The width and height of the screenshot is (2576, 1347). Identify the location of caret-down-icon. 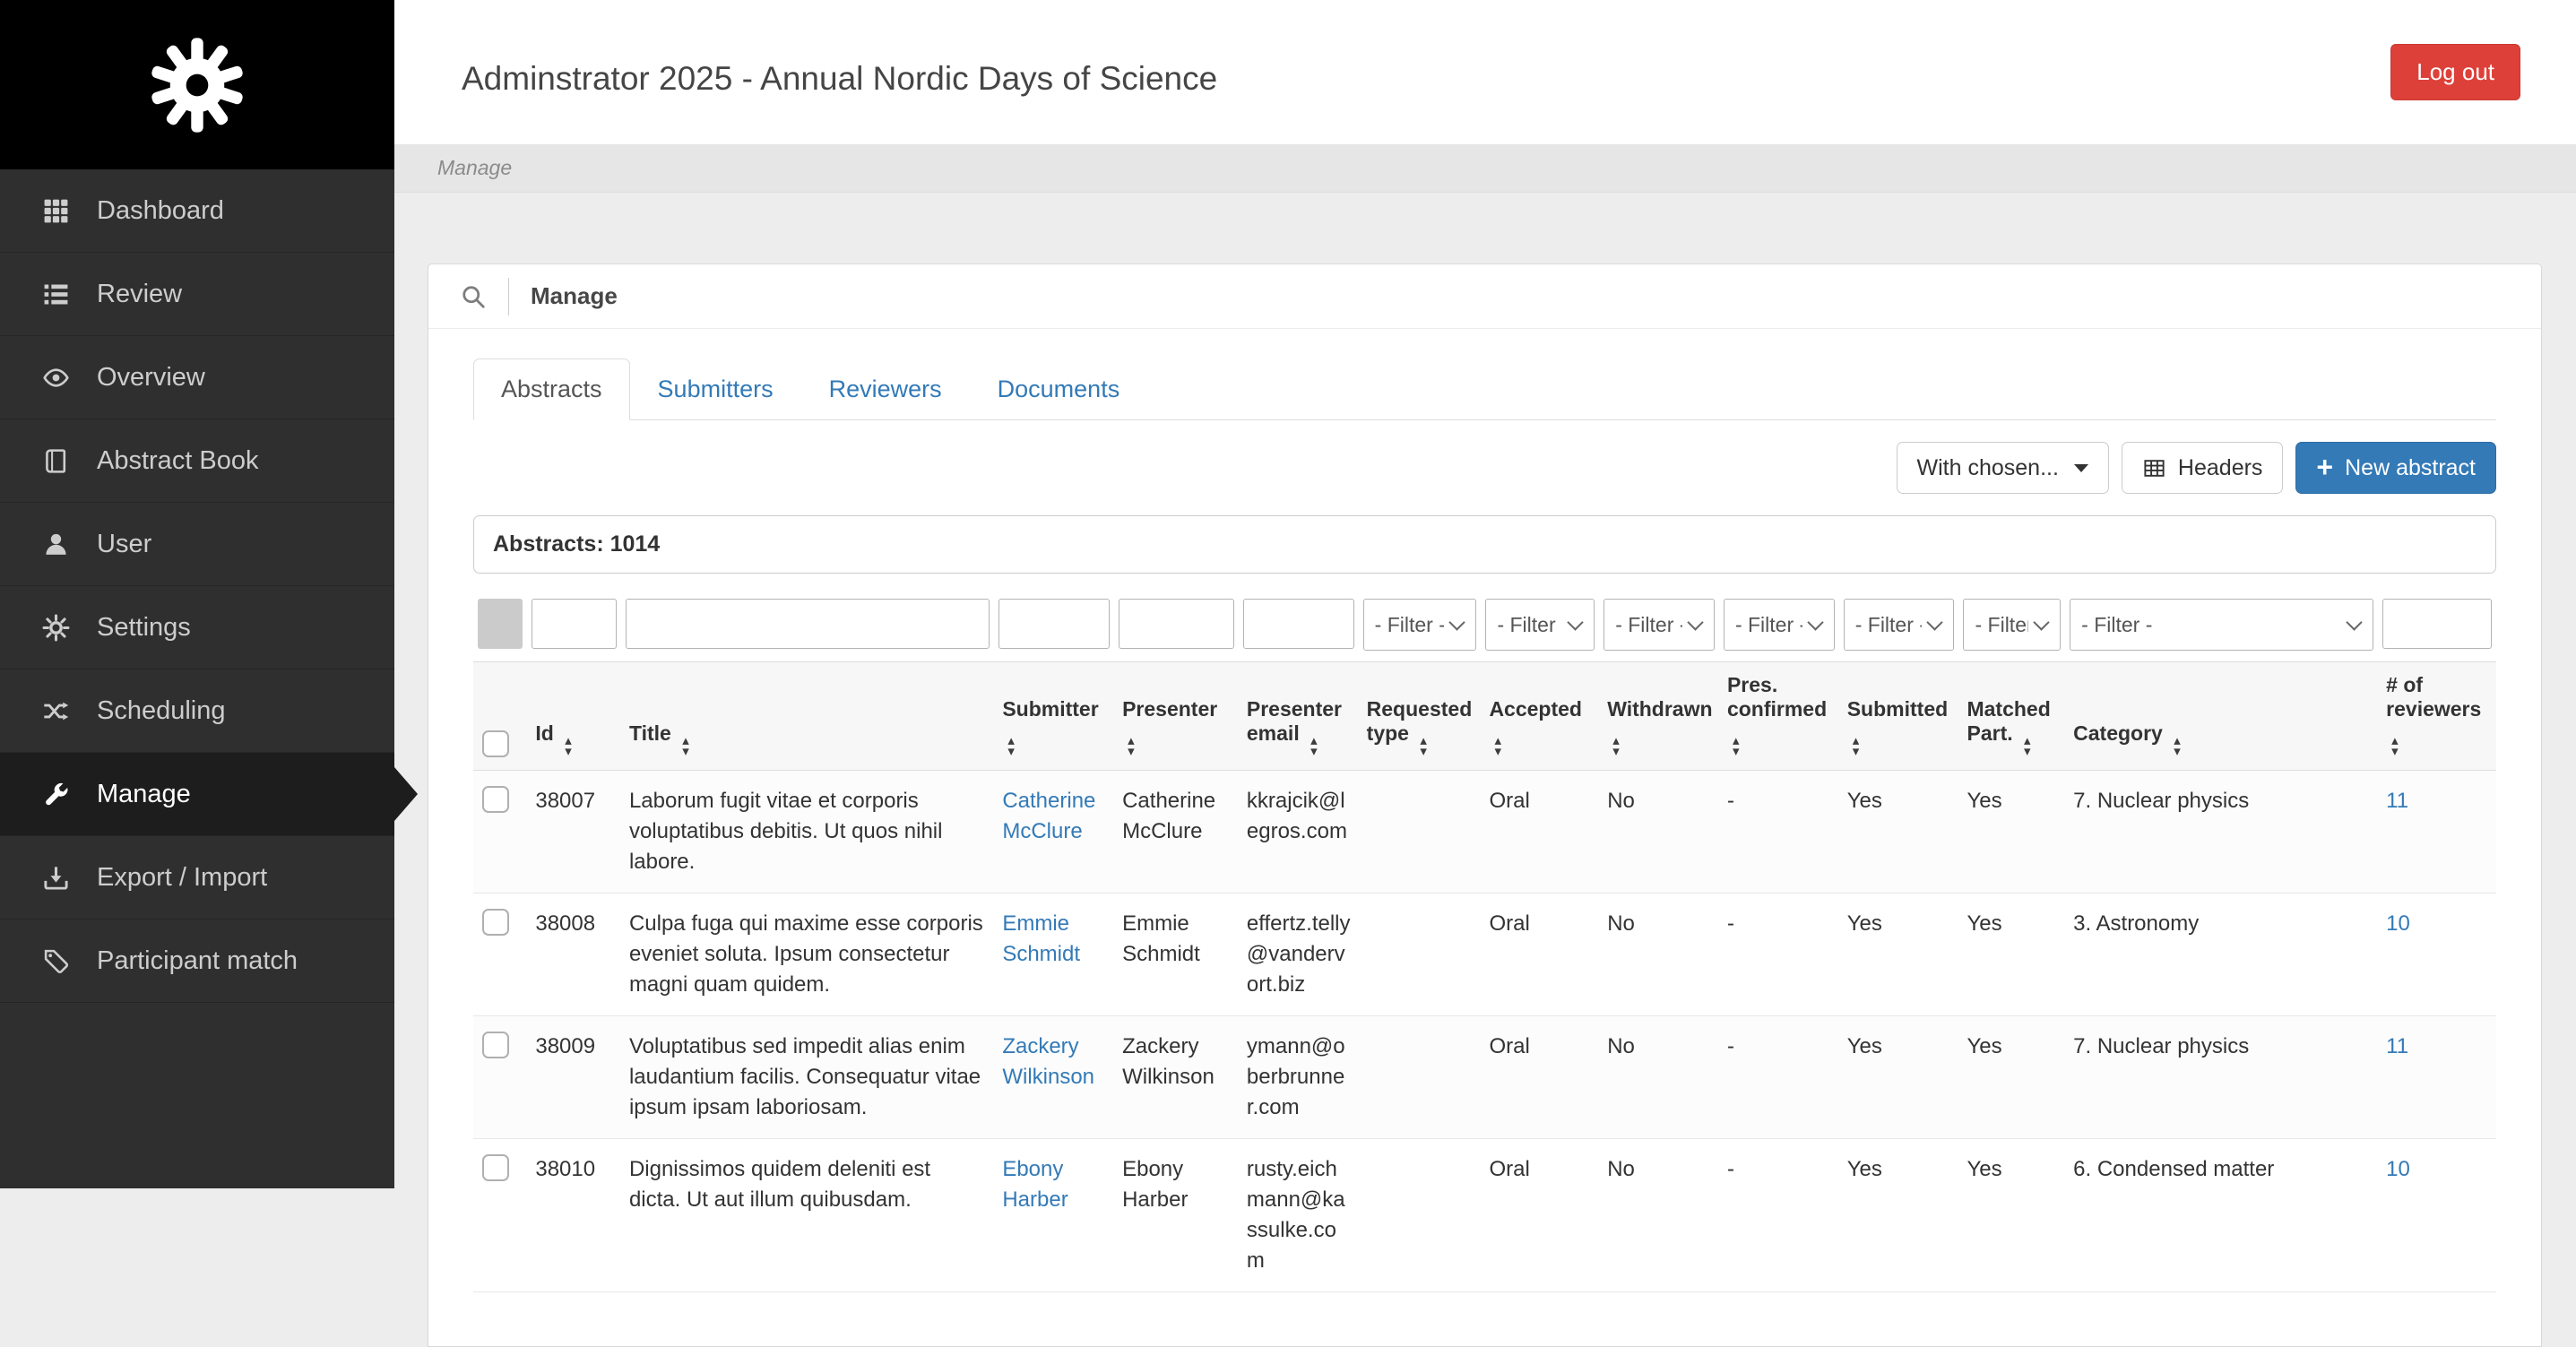
(2080, 467).